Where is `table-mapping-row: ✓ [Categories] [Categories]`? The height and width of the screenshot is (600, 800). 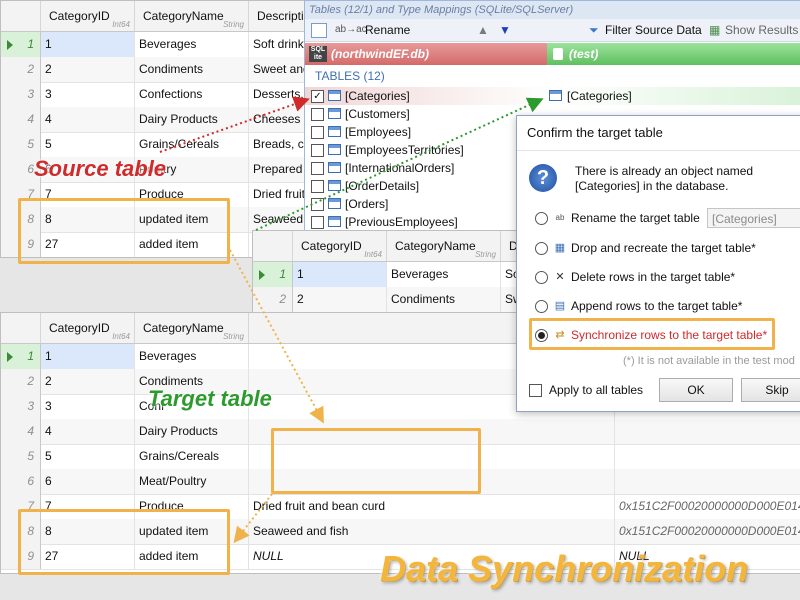 table-mapping-row: ✓ [Categories] [Categories] is located at coordinates (552, 96).